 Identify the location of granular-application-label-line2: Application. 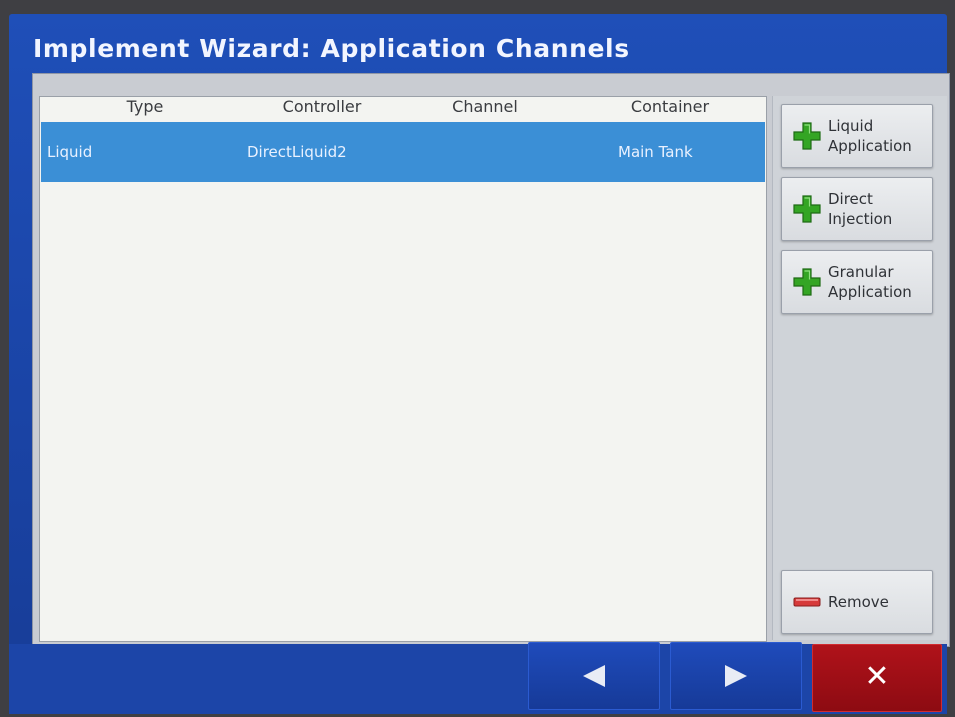
(870, 292).